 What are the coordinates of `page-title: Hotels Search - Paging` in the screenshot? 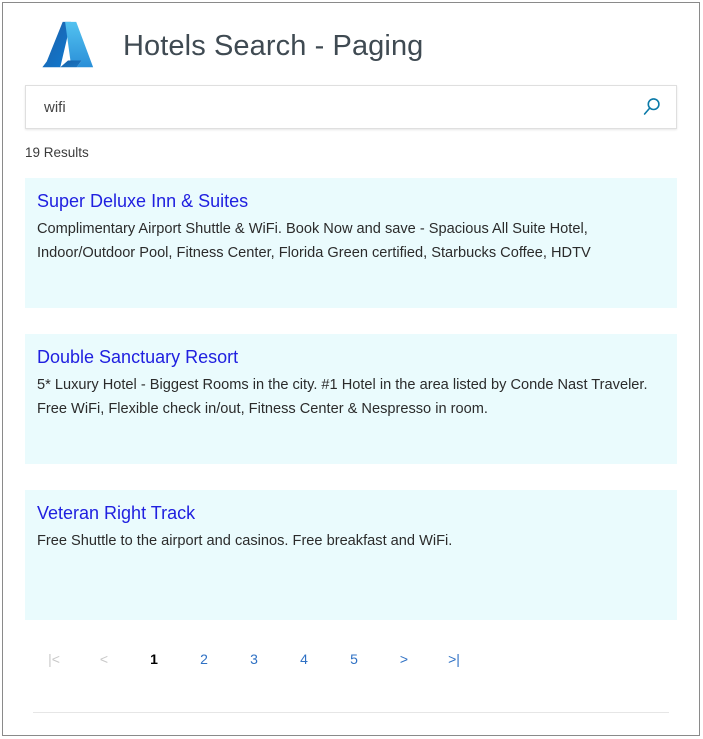 It's located at (273, 45).